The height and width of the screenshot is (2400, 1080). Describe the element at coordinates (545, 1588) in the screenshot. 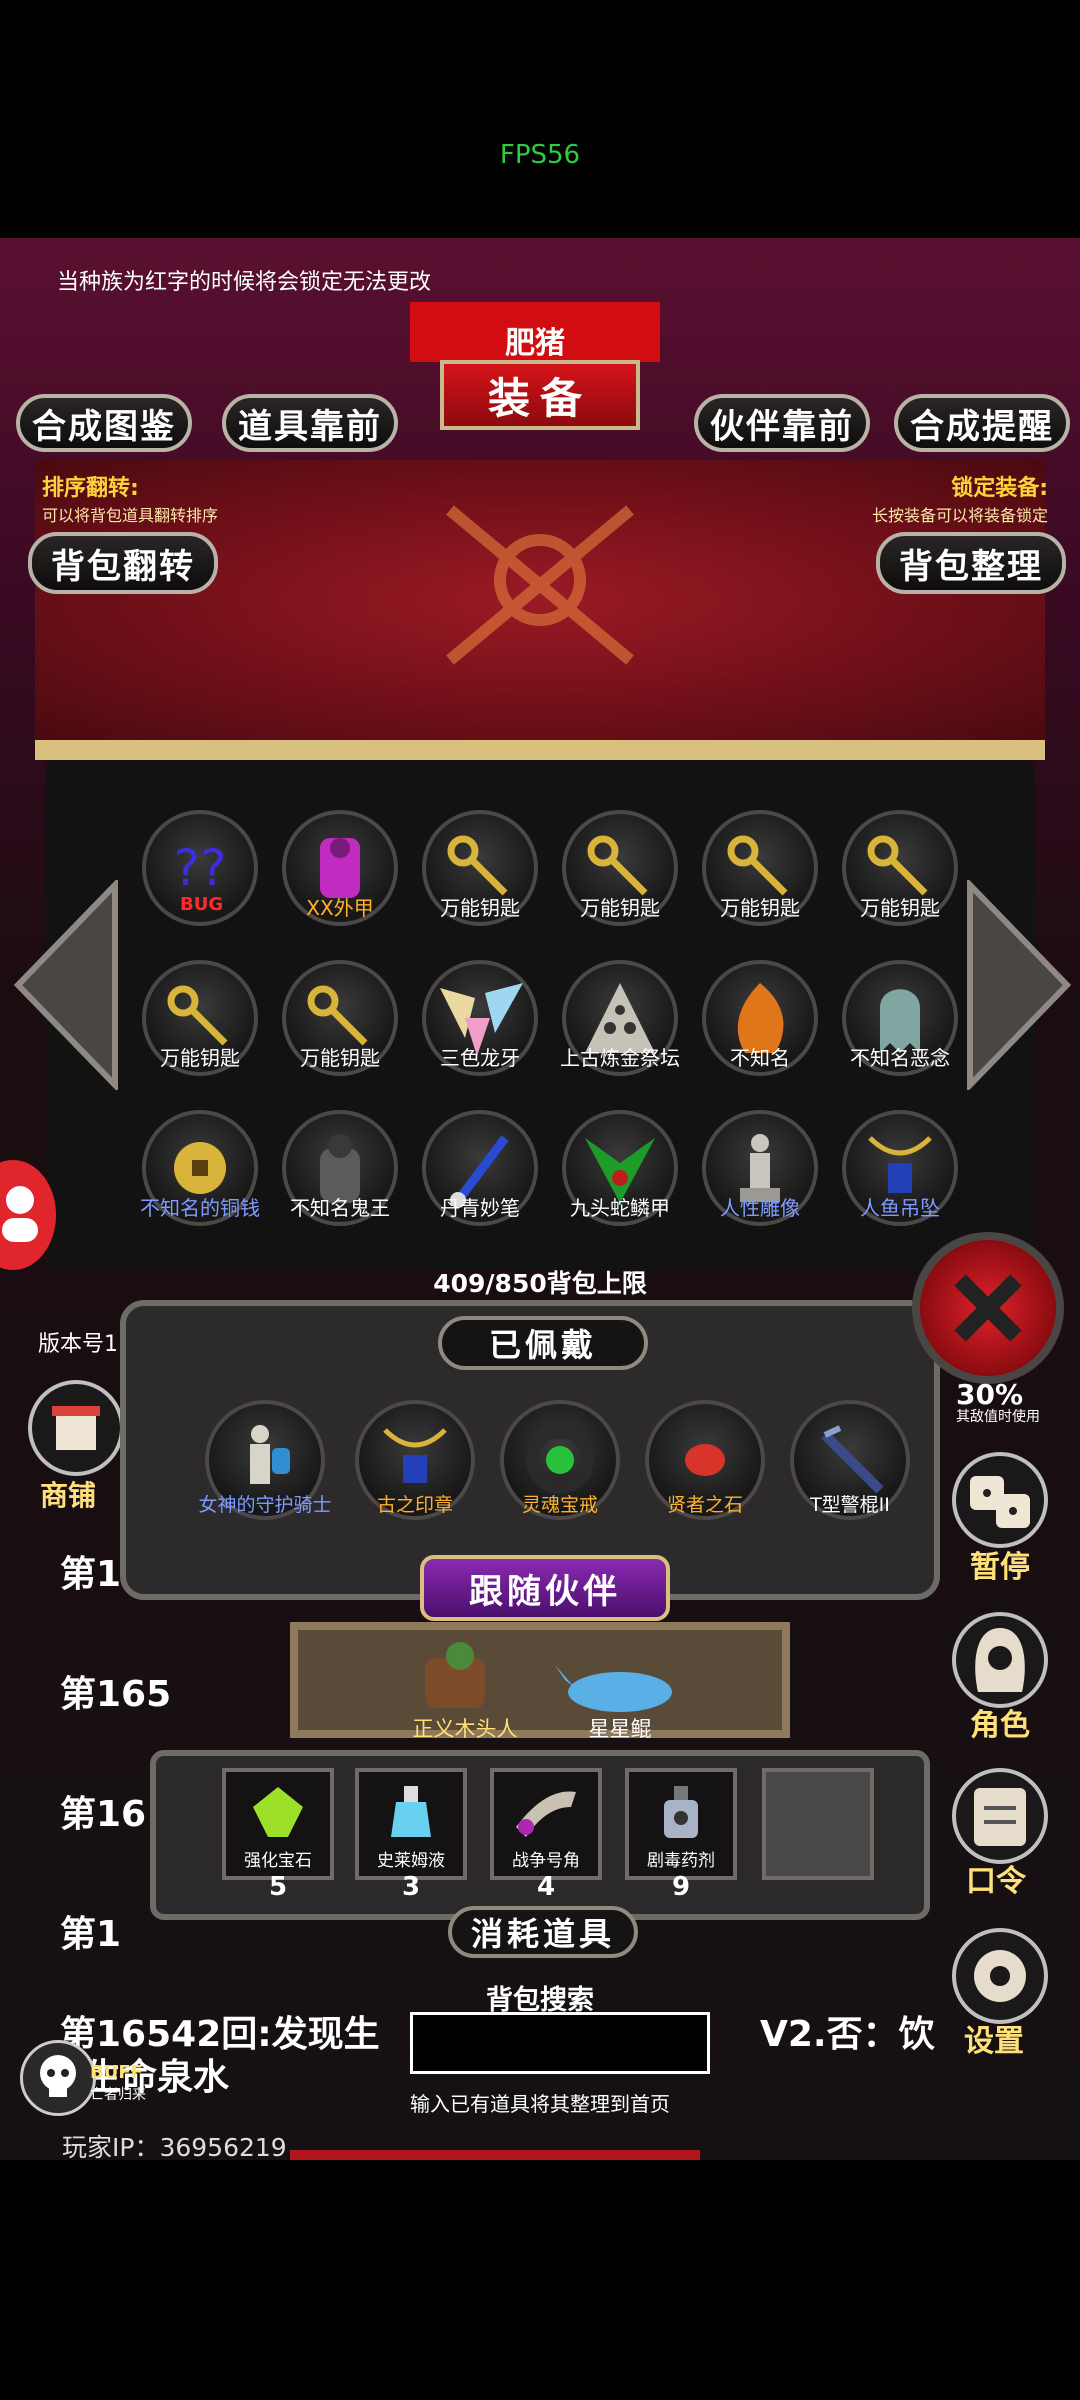

I see `companion-title: 跟随伙伴` at that location.